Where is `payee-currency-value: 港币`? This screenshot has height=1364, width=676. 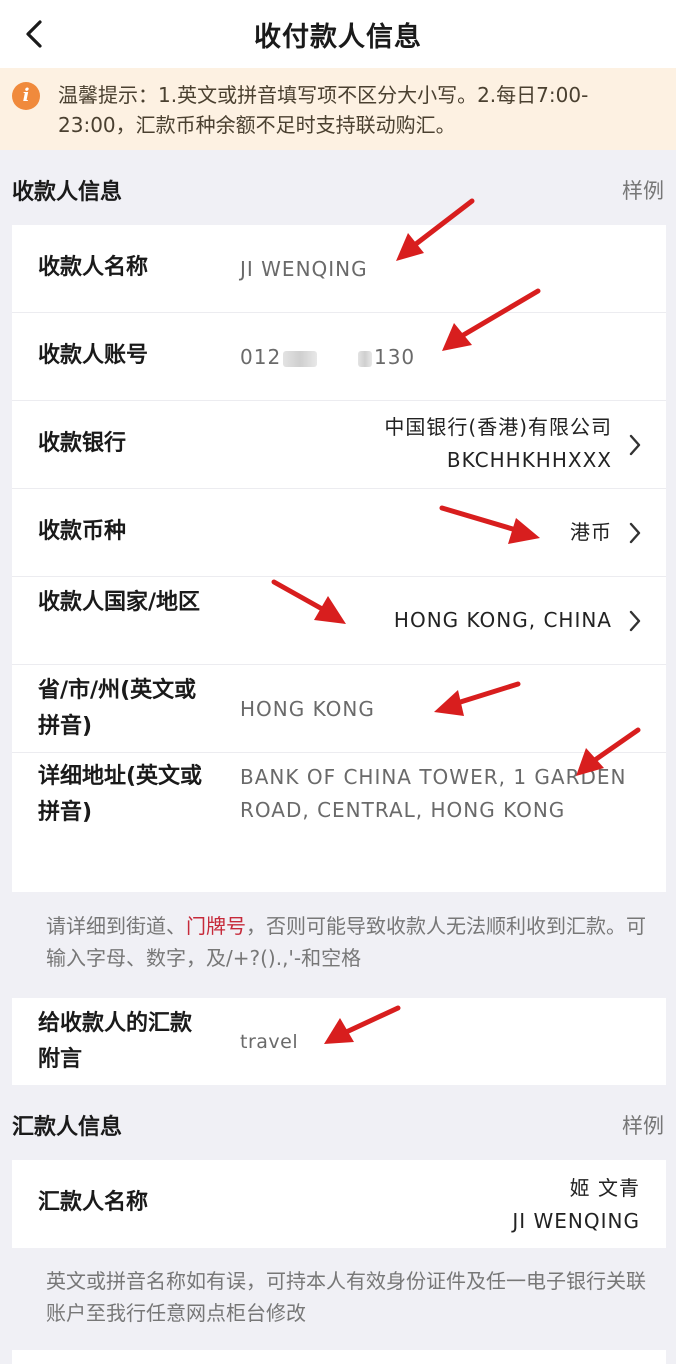 payee-currency-value: 港币 is located at coordinates (591, 532).